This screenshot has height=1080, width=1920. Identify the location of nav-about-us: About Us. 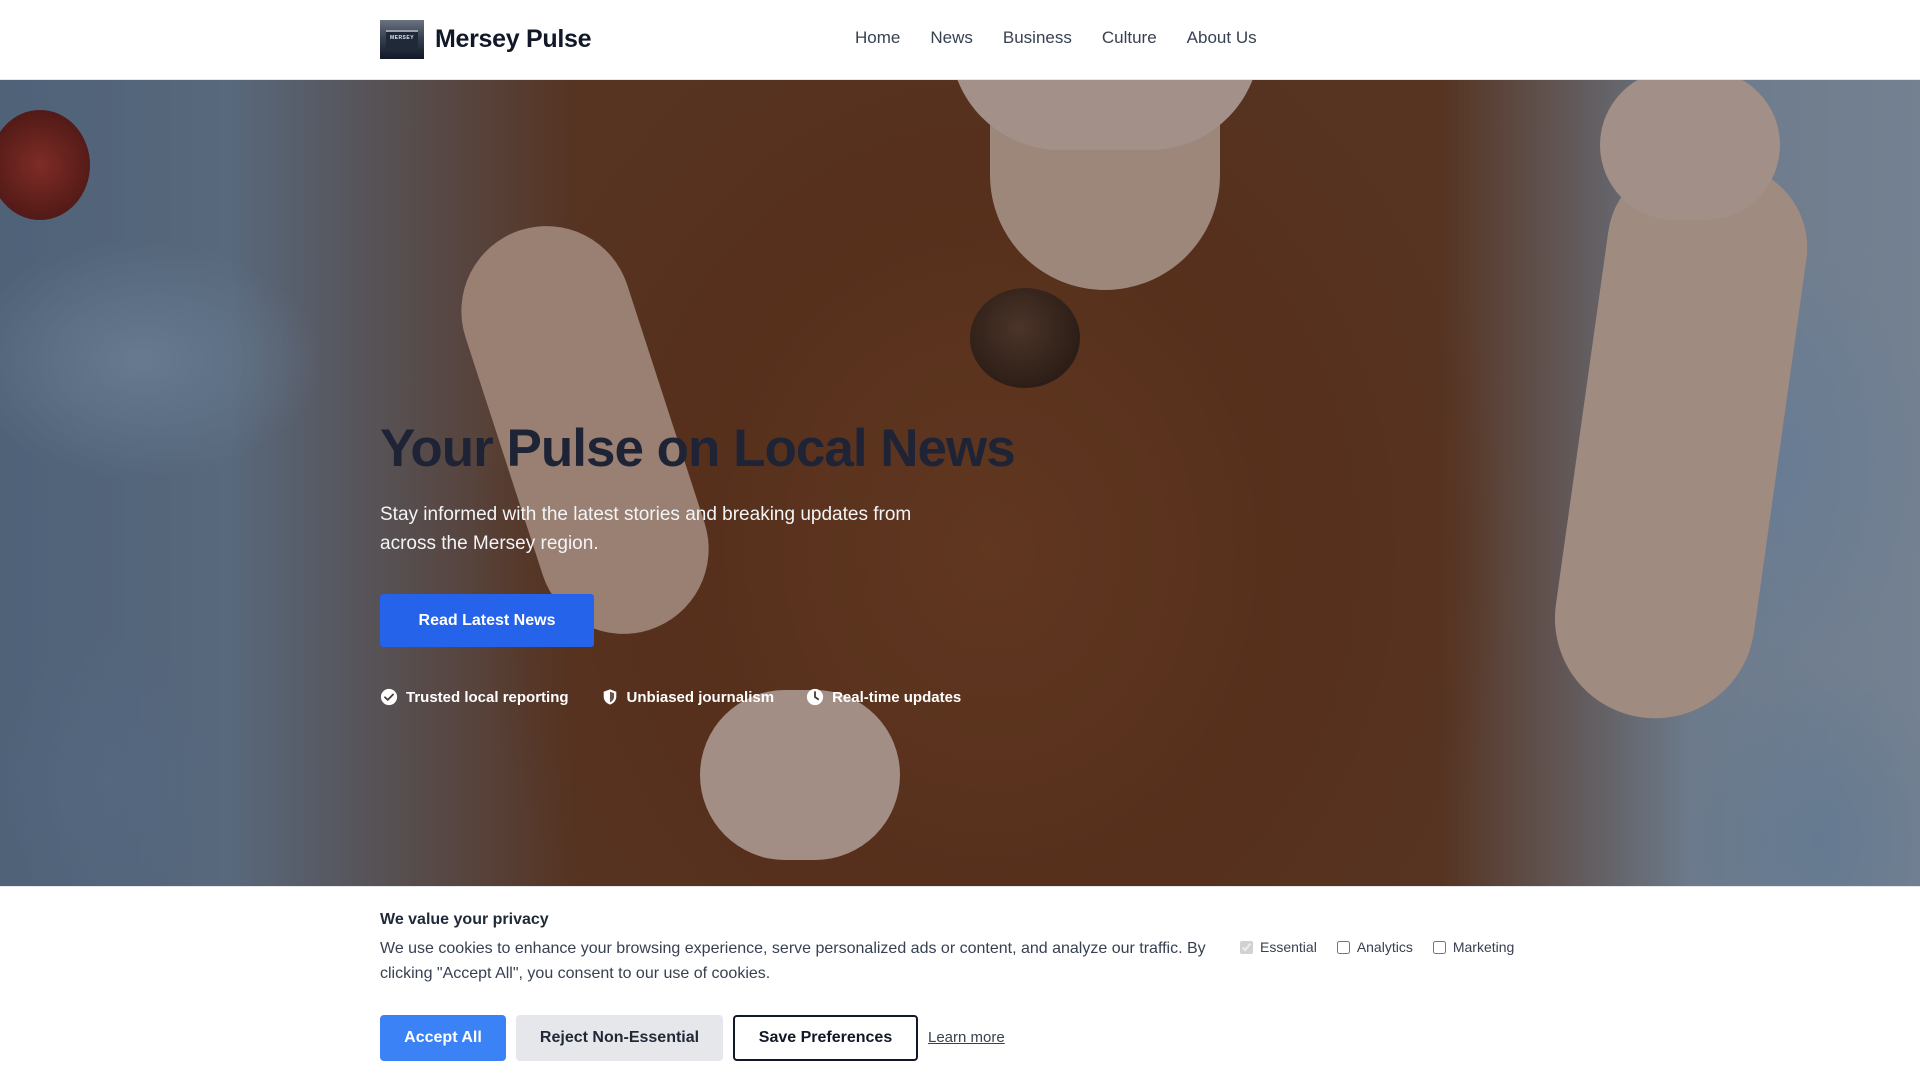
(1222, 38).